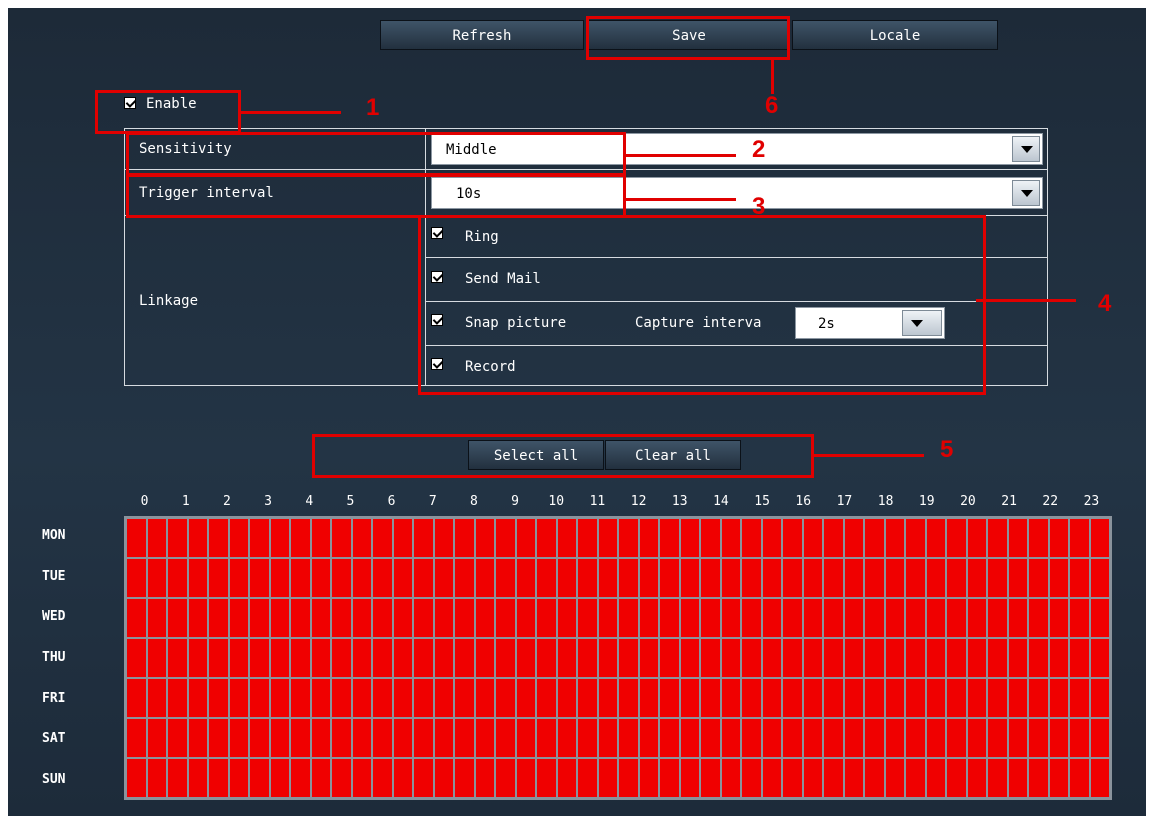  I want to click on locale-button: Locale, so click(895, 35).